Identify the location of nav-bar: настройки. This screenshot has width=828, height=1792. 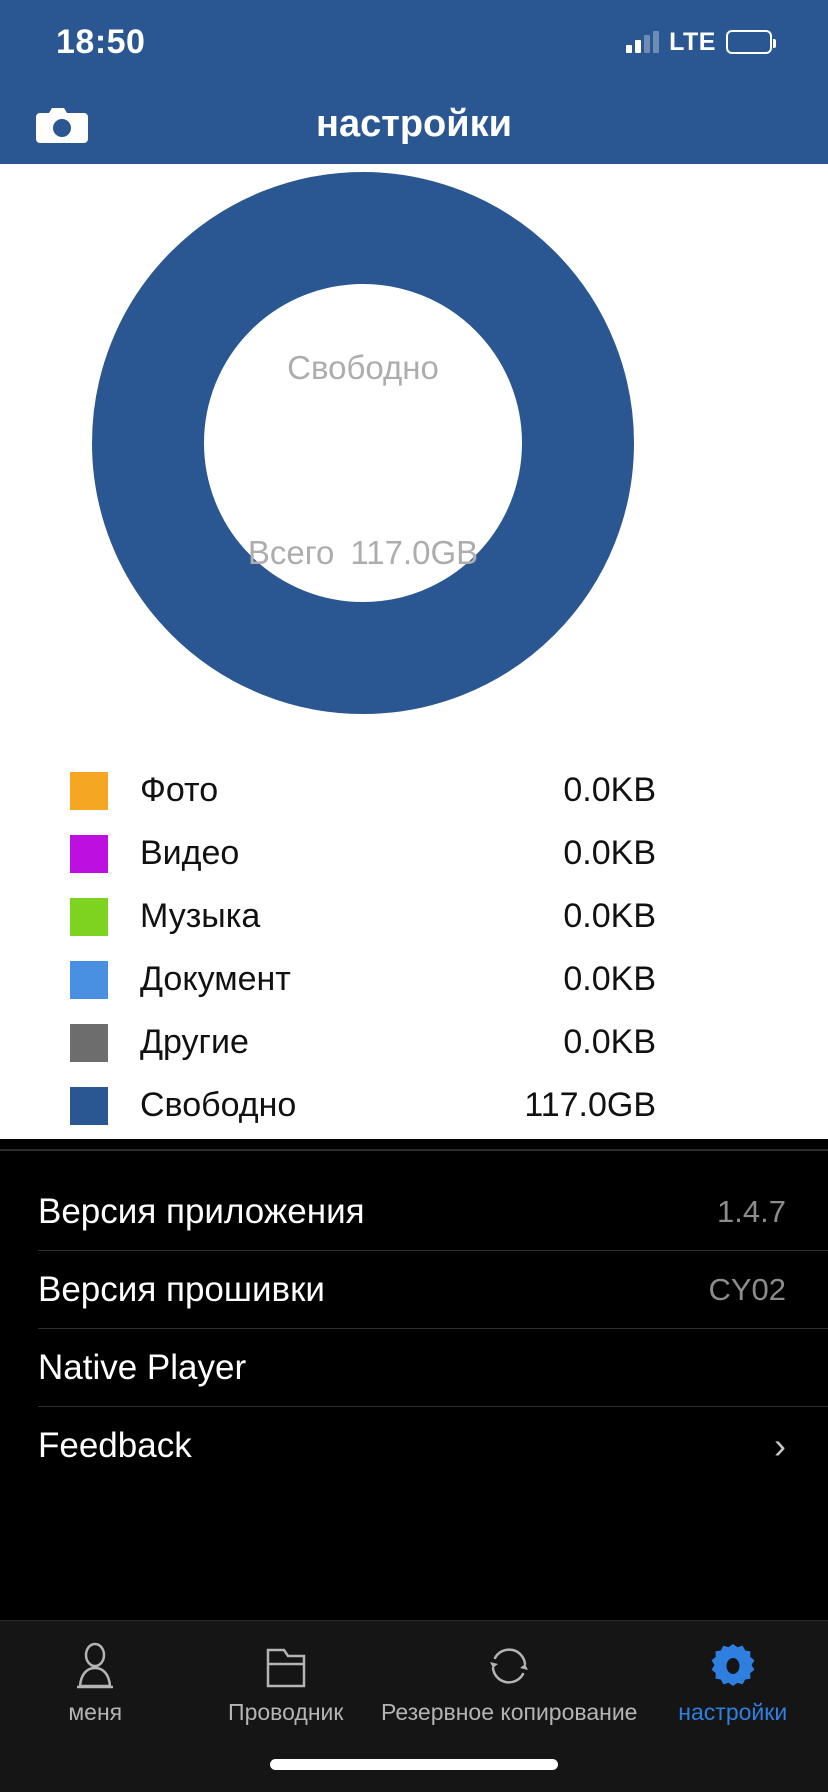
(414, 124).